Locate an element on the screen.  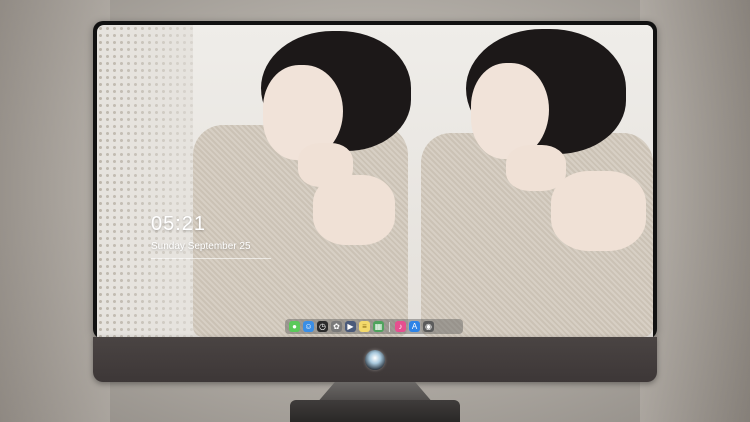
neck-right is located at coordinates (536, 168).